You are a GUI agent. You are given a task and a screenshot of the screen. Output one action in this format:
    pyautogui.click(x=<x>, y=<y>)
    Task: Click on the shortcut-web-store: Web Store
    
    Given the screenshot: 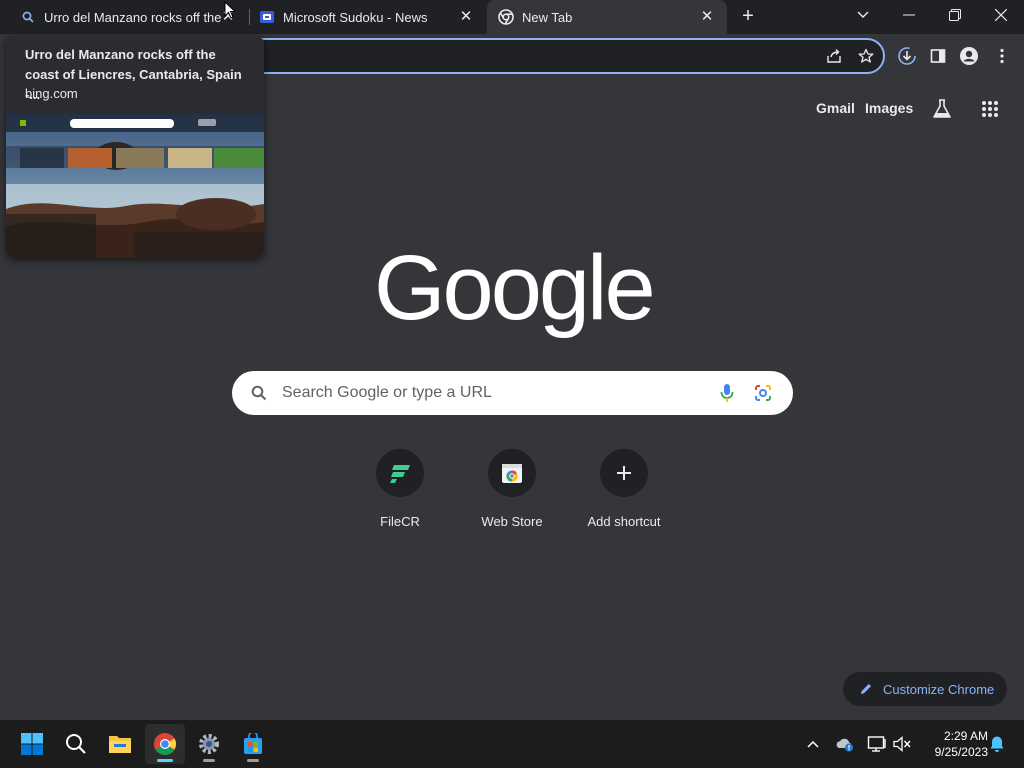 What is the action you would take?
    pyautogui.click(x=512, y=494)
    